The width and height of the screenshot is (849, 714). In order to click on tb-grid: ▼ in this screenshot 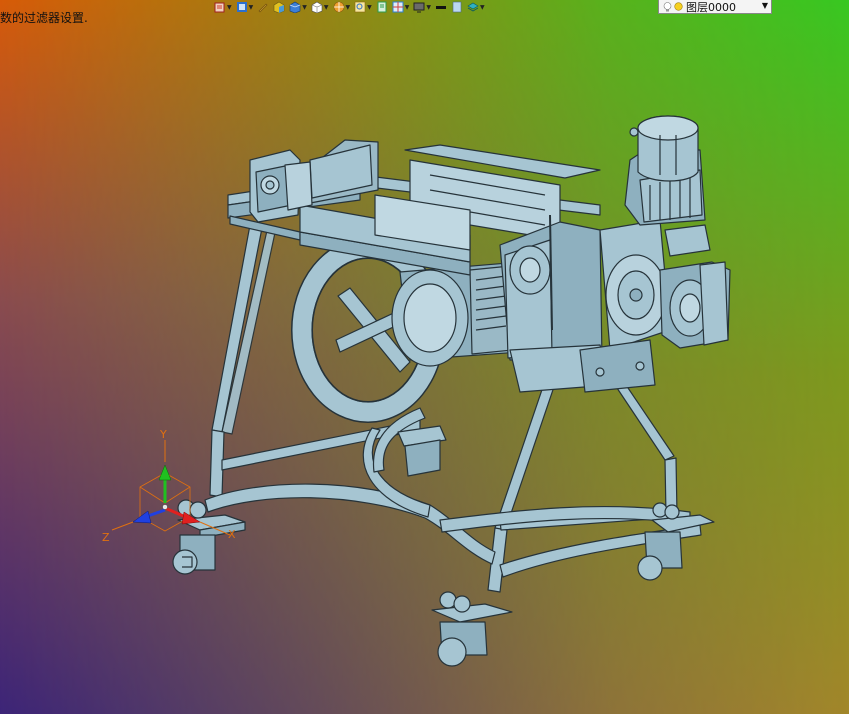, I will do `click(401, 7)`.